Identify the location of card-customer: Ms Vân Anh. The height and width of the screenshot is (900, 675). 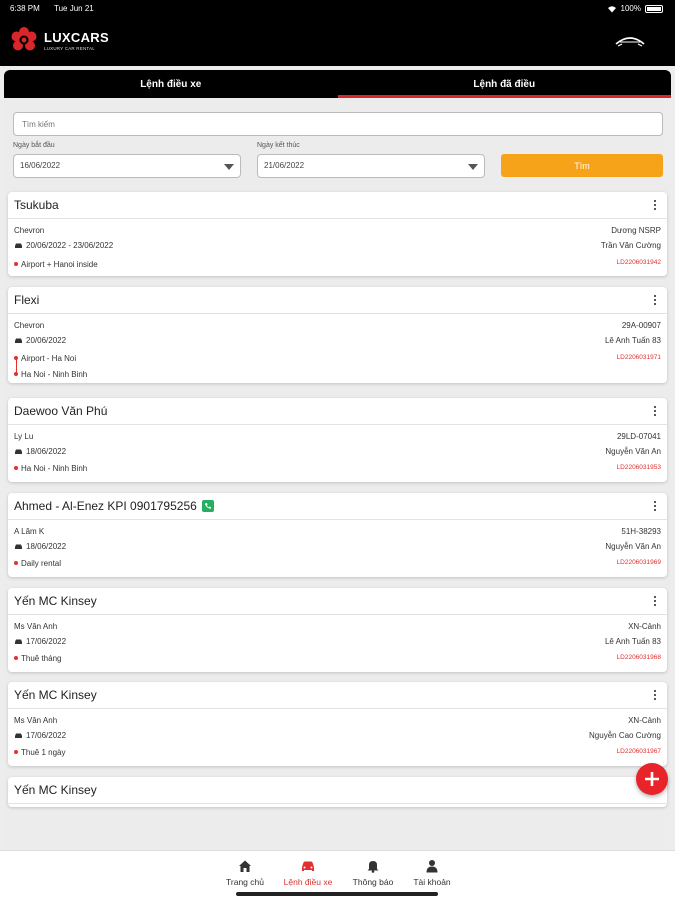
(36, 626).